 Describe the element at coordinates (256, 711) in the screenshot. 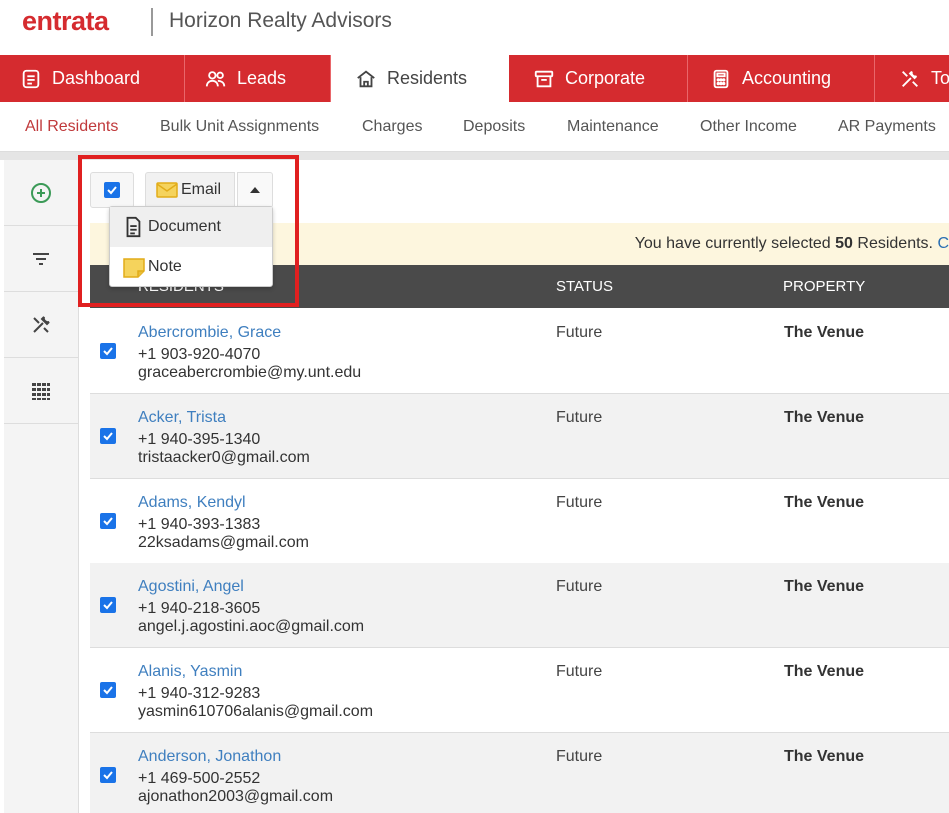

I see `resident-email: yasmin610706alanis@gmail.com` at that location.